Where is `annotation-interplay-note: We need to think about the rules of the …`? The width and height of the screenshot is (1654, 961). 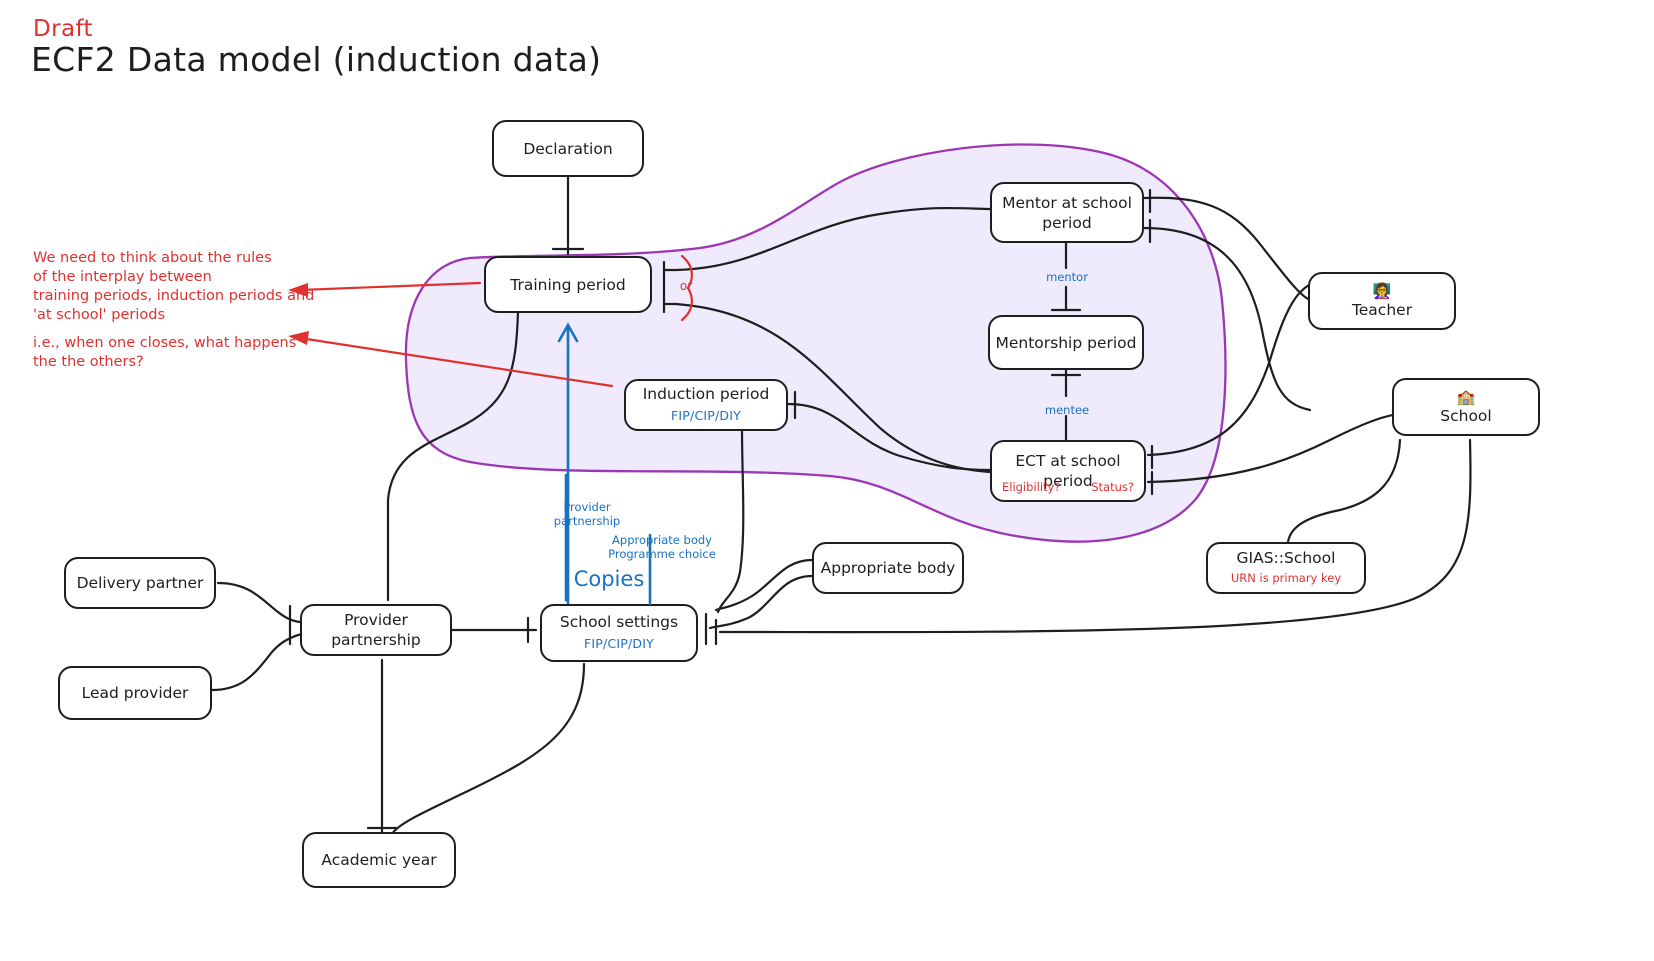 annotation-interplay-note: We need to think about the rules of the … is located at coordinates (174, 286).